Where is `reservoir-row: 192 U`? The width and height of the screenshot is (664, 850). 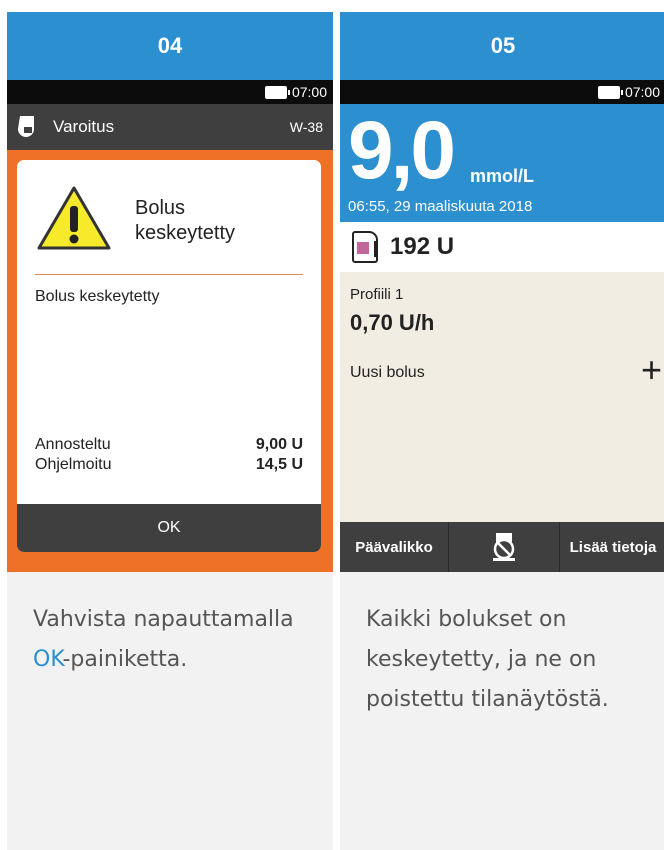 reservoir-row: 192 U is located at coordinates (502, 247).